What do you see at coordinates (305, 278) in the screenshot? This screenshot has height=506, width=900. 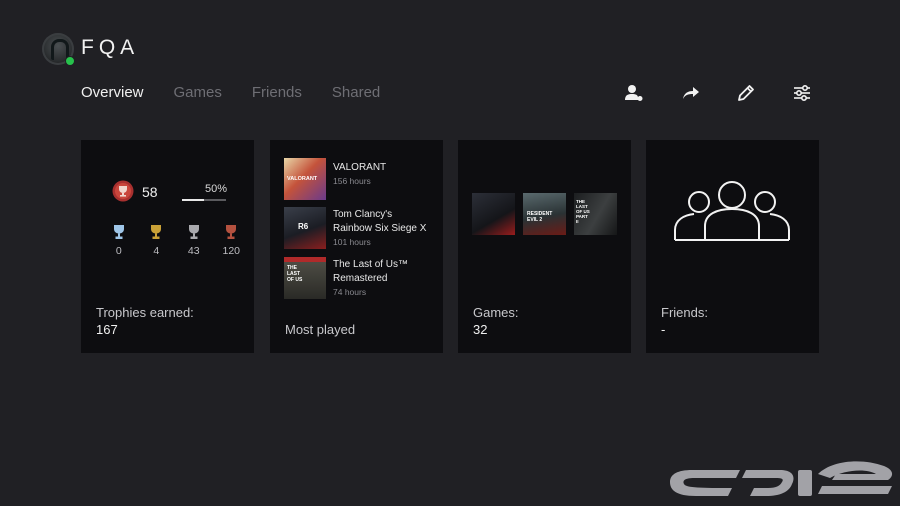 I see `game-thumbnail: THE LAST OF US` at bounding box center [305, 278].